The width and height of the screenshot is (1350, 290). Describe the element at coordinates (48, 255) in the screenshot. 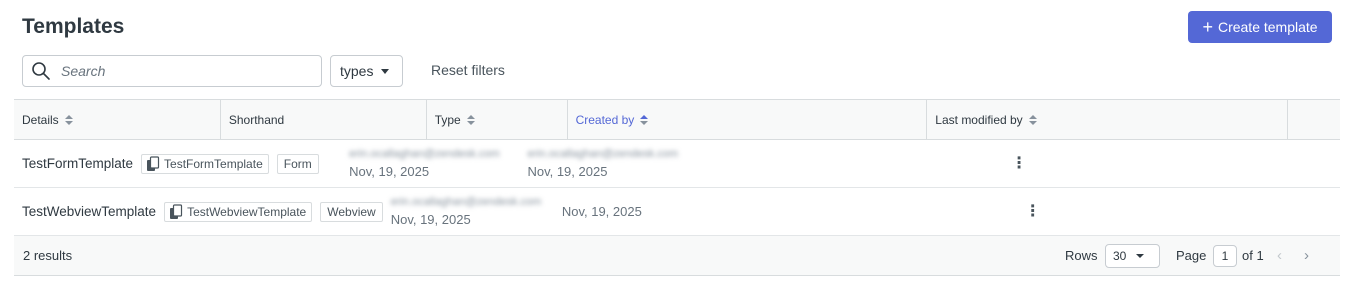

I see `results-count: 2 results` at that location.